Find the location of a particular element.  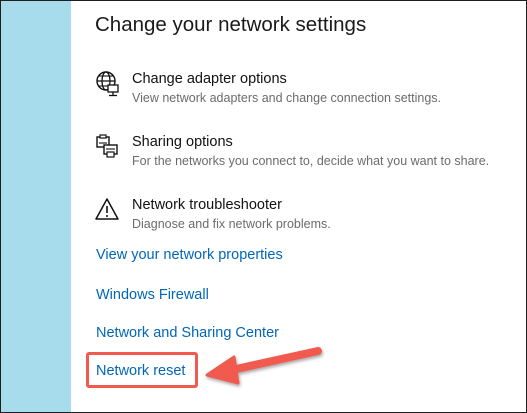

option-description: Diagnose and fix network problems. is located at coordinates (231, 224).